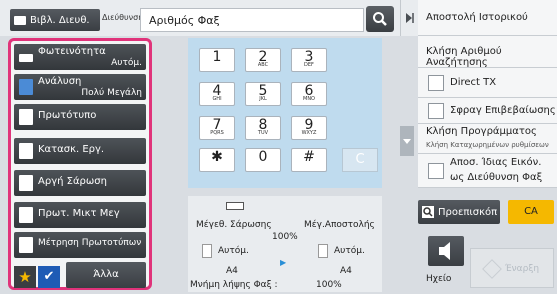 The height and width of the screenshot is (294, 557). I want to click on exposure-value: Αυτόμ., so click(126, 63).